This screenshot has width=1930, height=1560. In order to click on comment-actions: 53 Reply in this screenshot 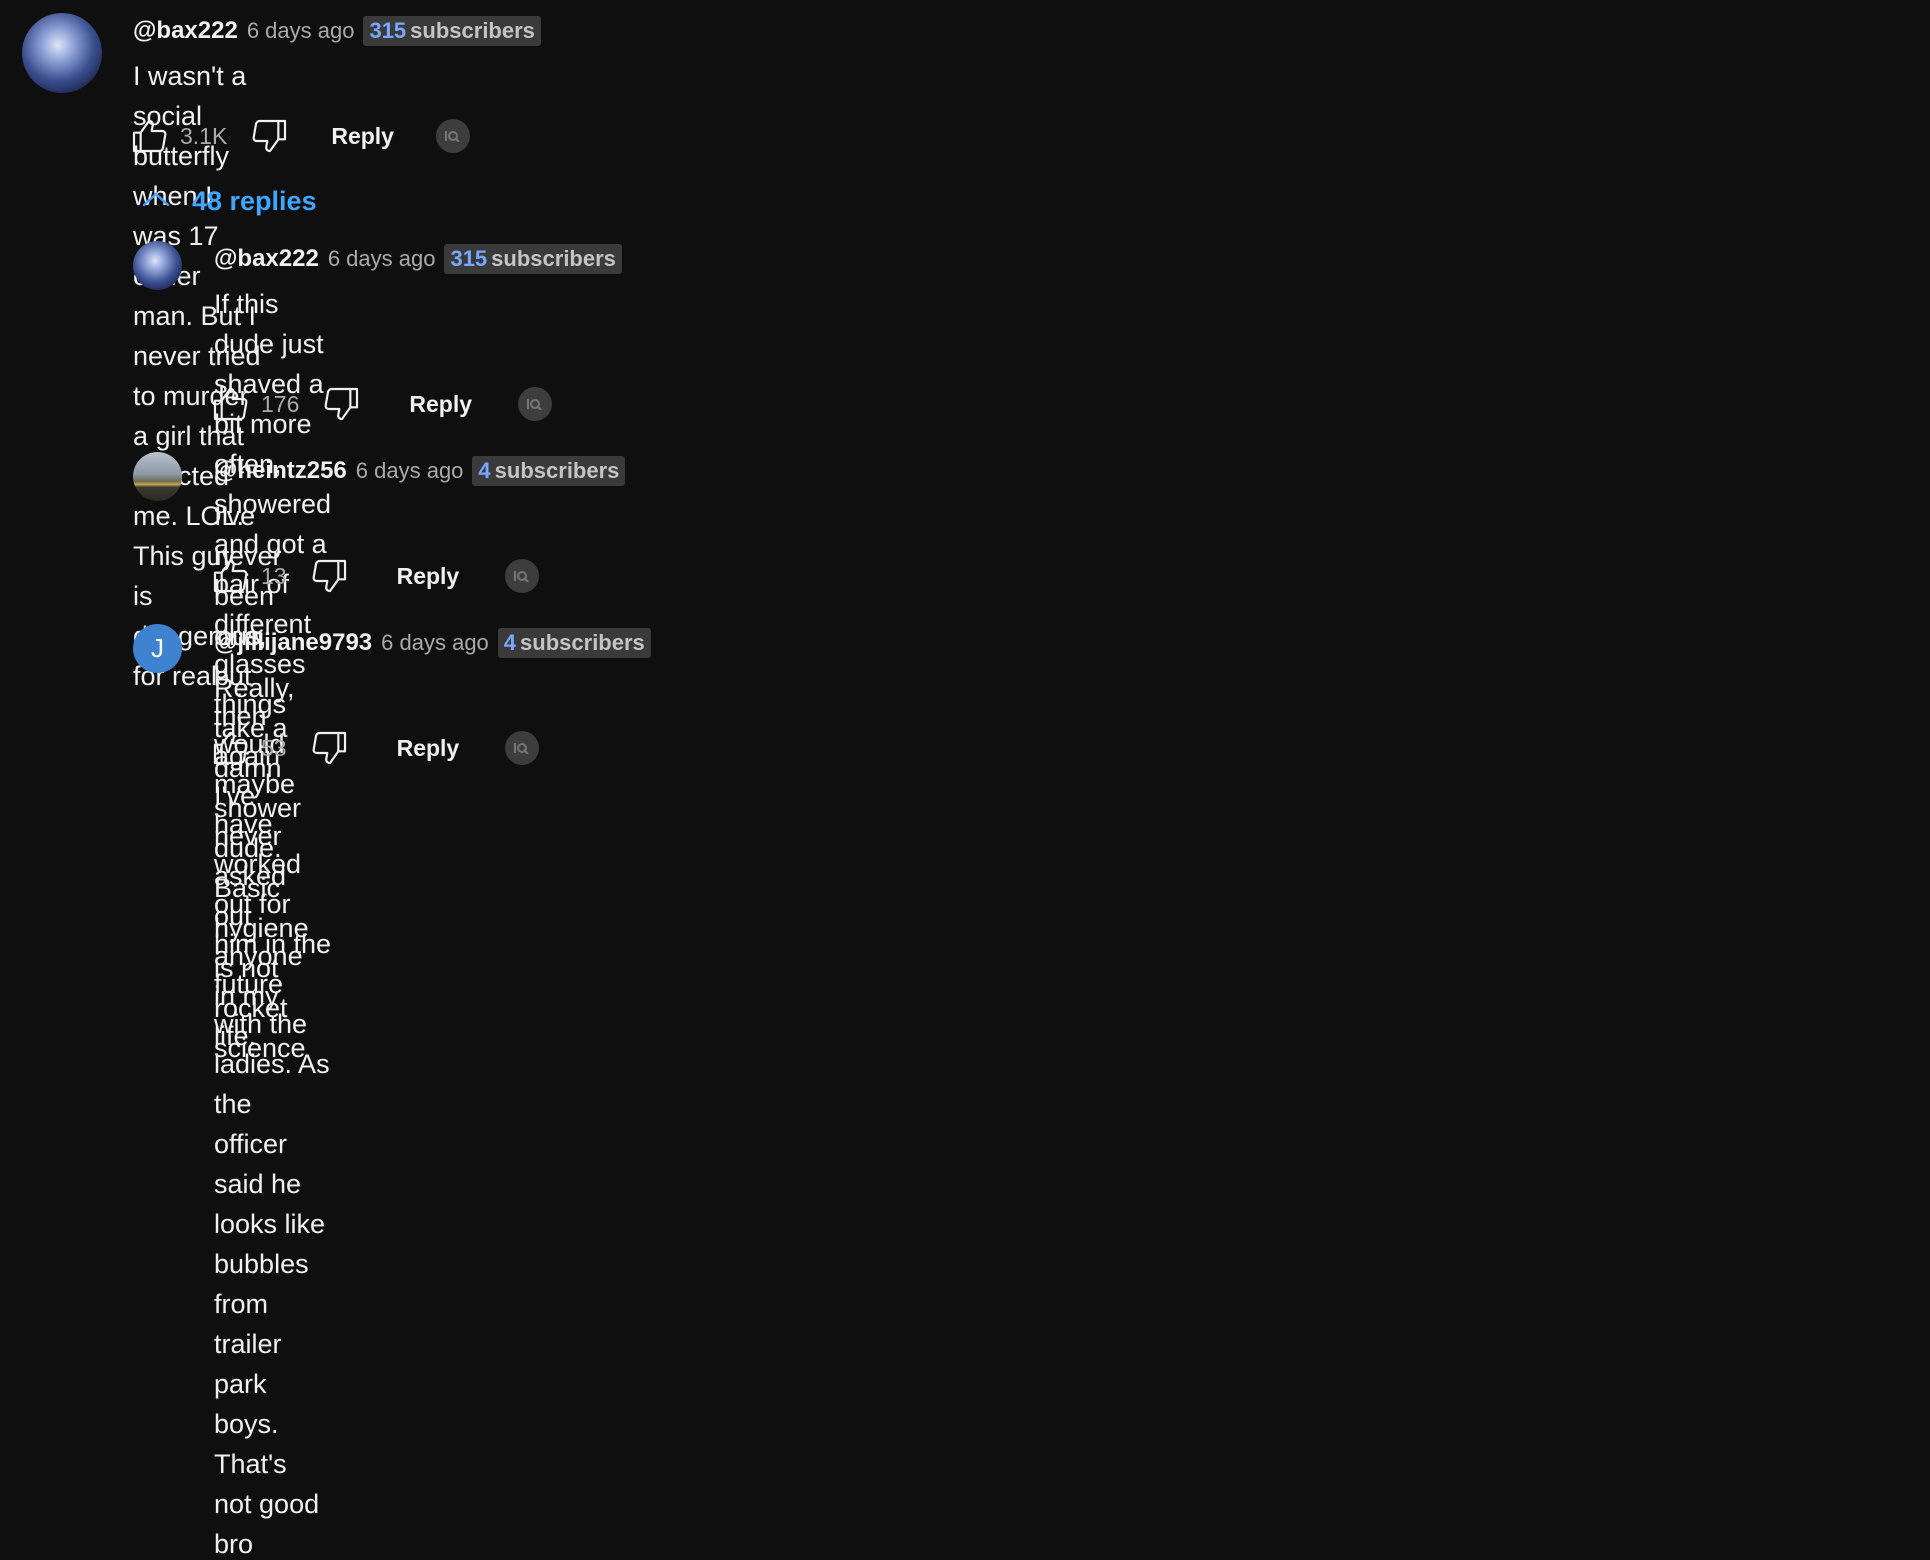, I will do `click(374, 748)`.